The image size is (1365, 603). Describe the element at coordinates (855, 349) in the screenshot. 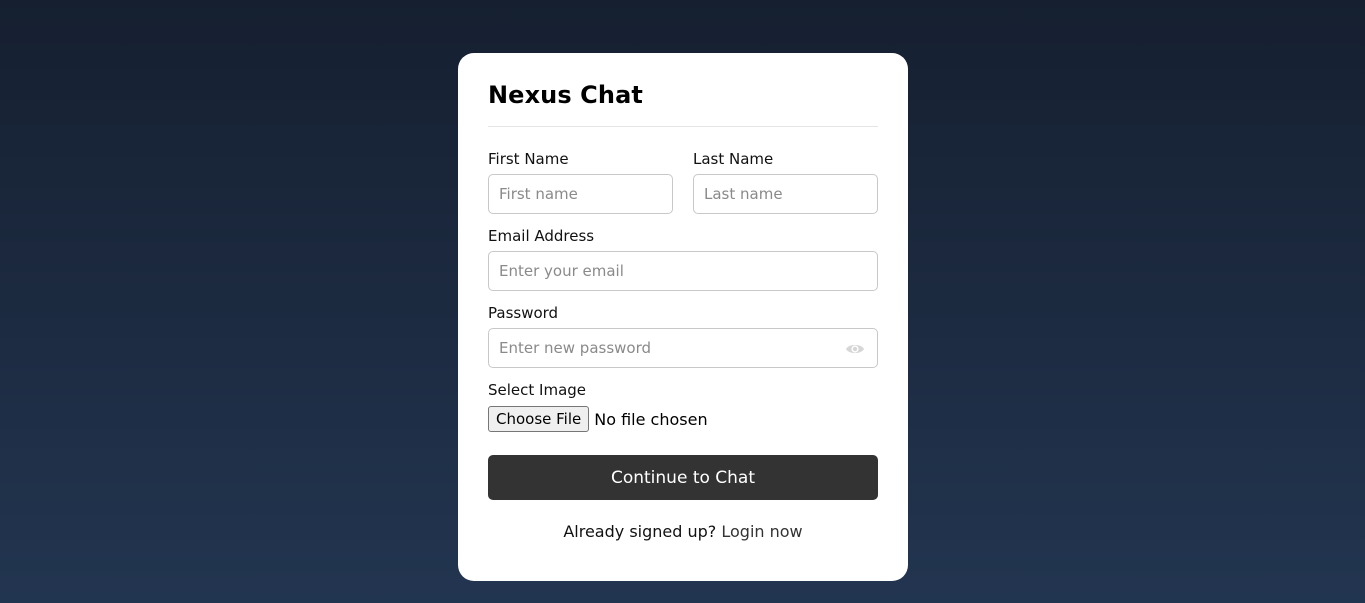

I see `eye-icon` at that location.